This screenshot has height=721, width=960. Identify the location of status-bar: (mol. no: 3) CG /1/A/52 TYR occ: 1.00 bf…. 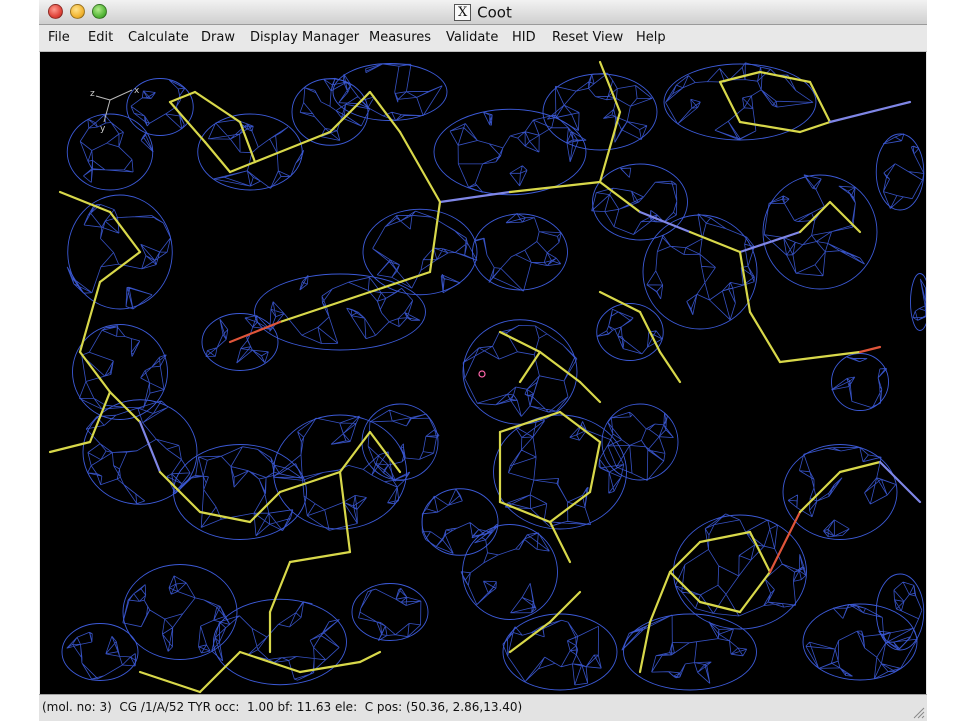
(483, 707).